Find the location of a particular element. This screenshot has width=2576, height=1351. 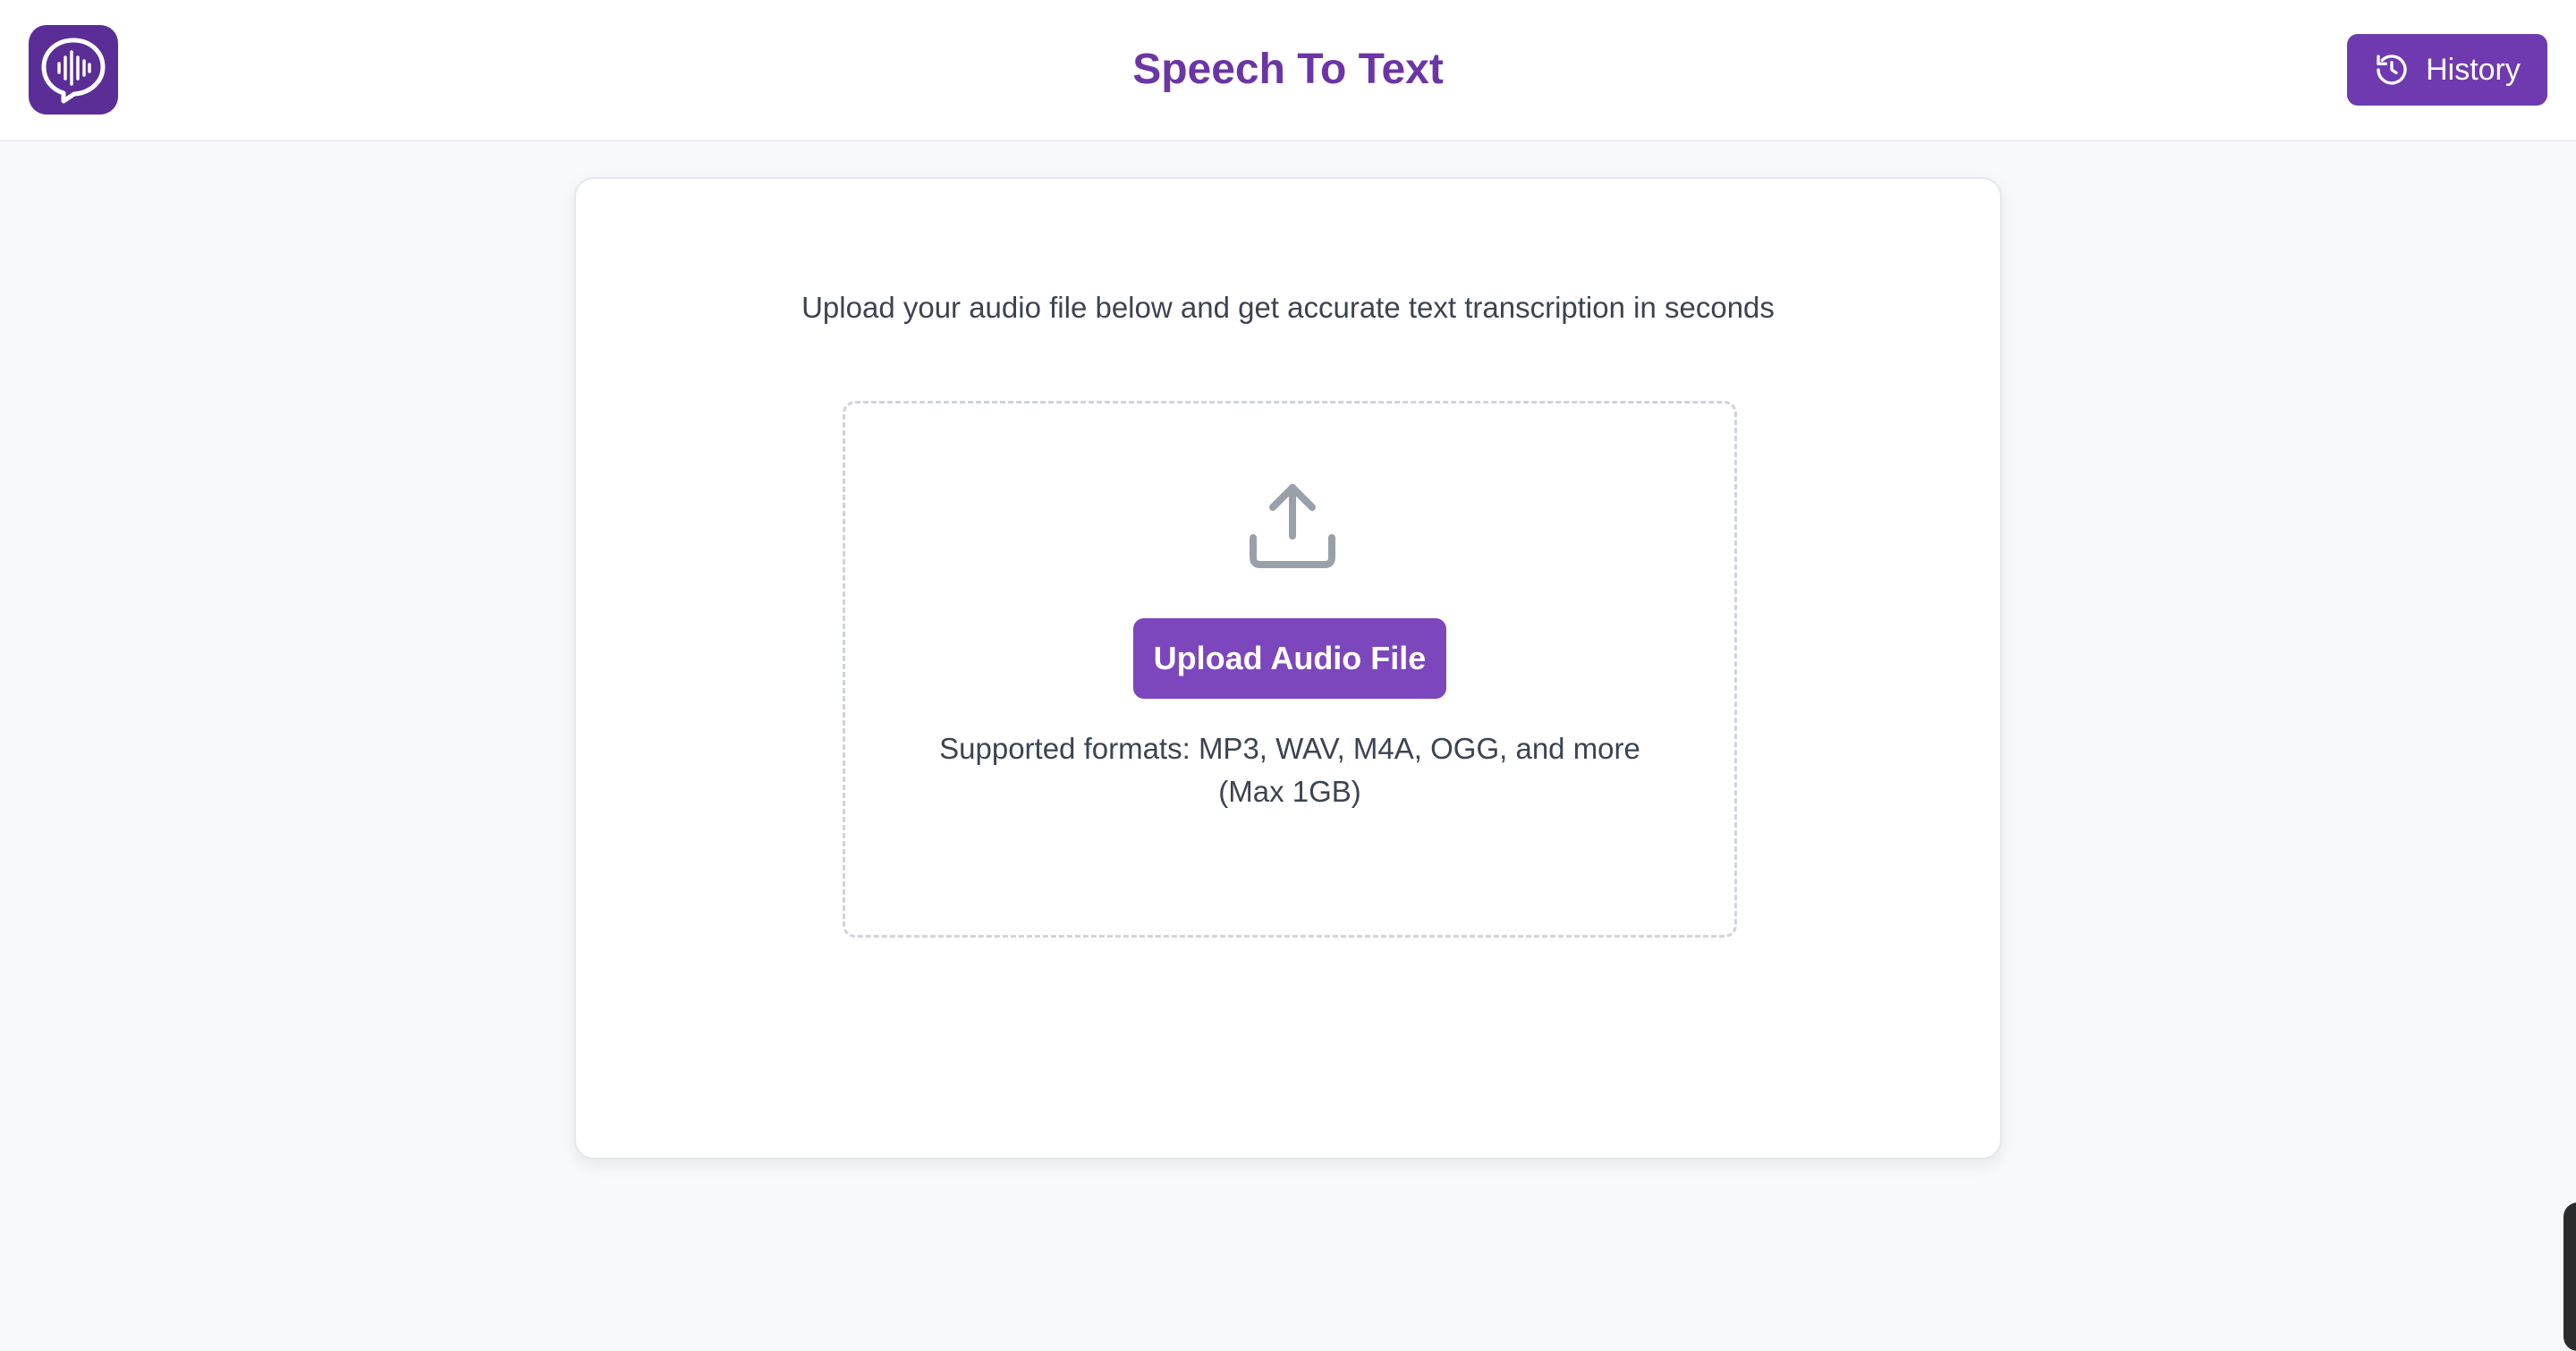

upload-audio-button: Upload Audio File is located at coordinates (1289, 658).